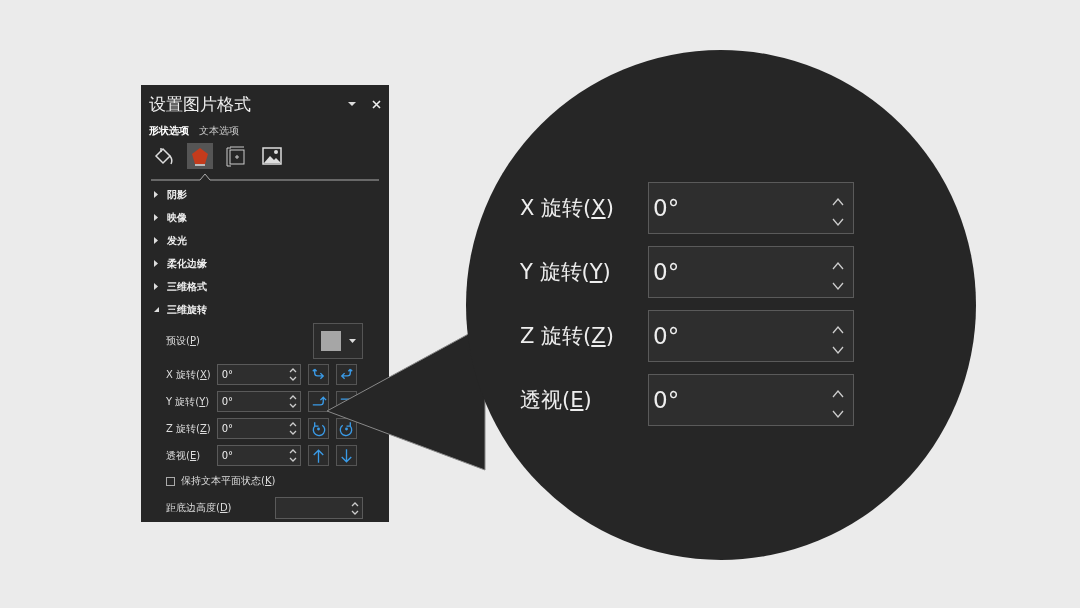  Describe the element at coordinates (199, 508) in the screenshot. I see `distance-label: 距底边高度(D)` at that location.